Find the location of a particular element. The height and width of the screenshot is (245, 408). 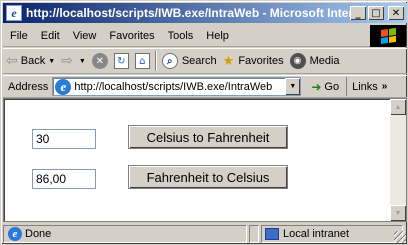

refresh-button: ↻ is located at coordinates (121, 61).